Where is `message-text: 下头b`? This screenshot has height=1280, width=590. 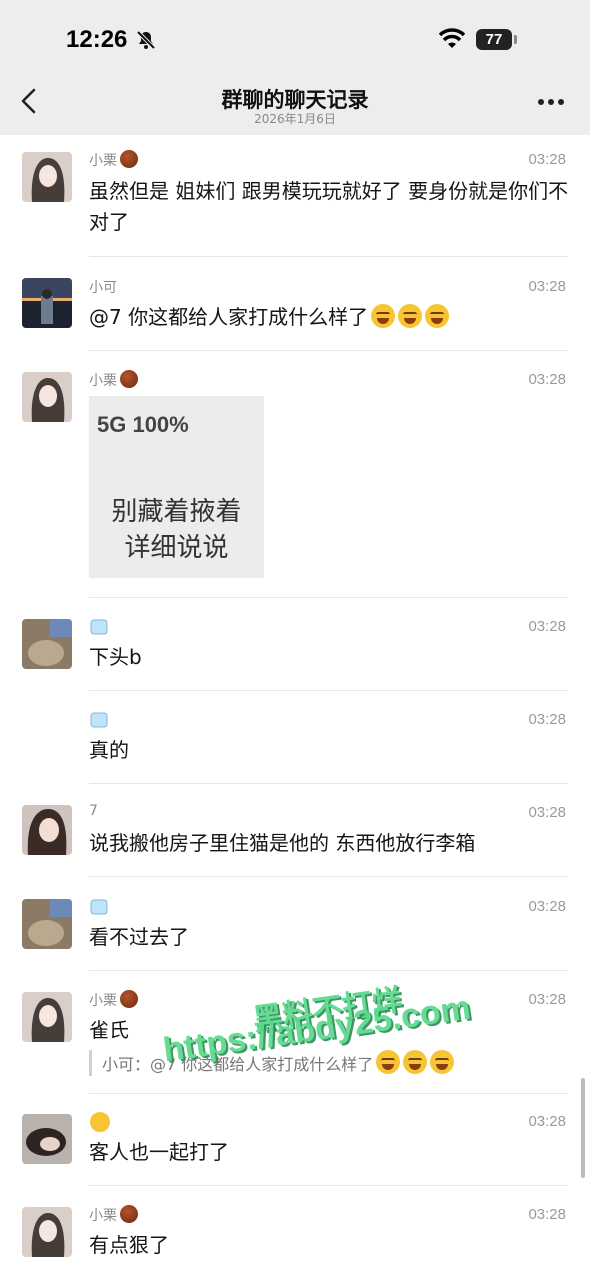 message-text: 下头b is located at coordinates (115, 657).